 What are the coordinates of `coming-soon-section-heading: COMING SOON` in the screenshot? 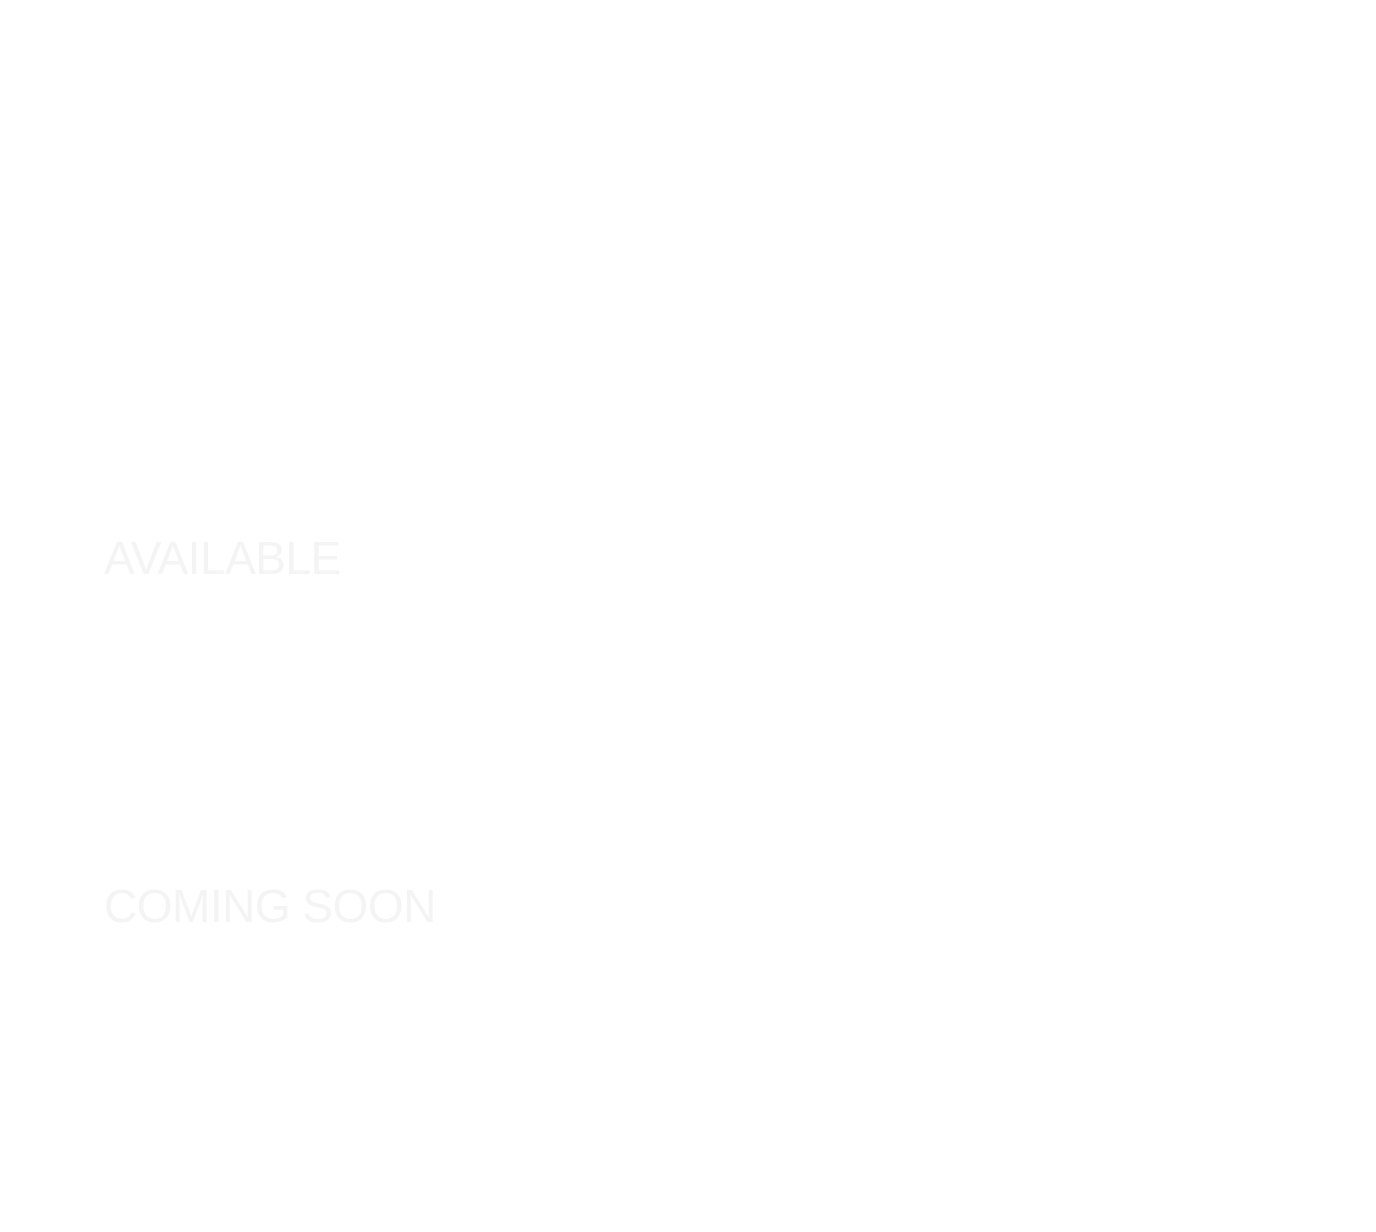 It's located at (270, 906).